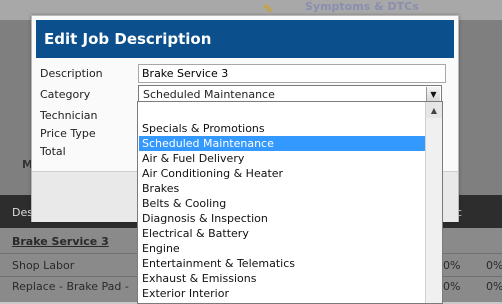 This screenshot has width=502, height=304. What do you see at coordinates (292, 73) in the screenshot?
I see `description-input` at bounding box center [292, 73].